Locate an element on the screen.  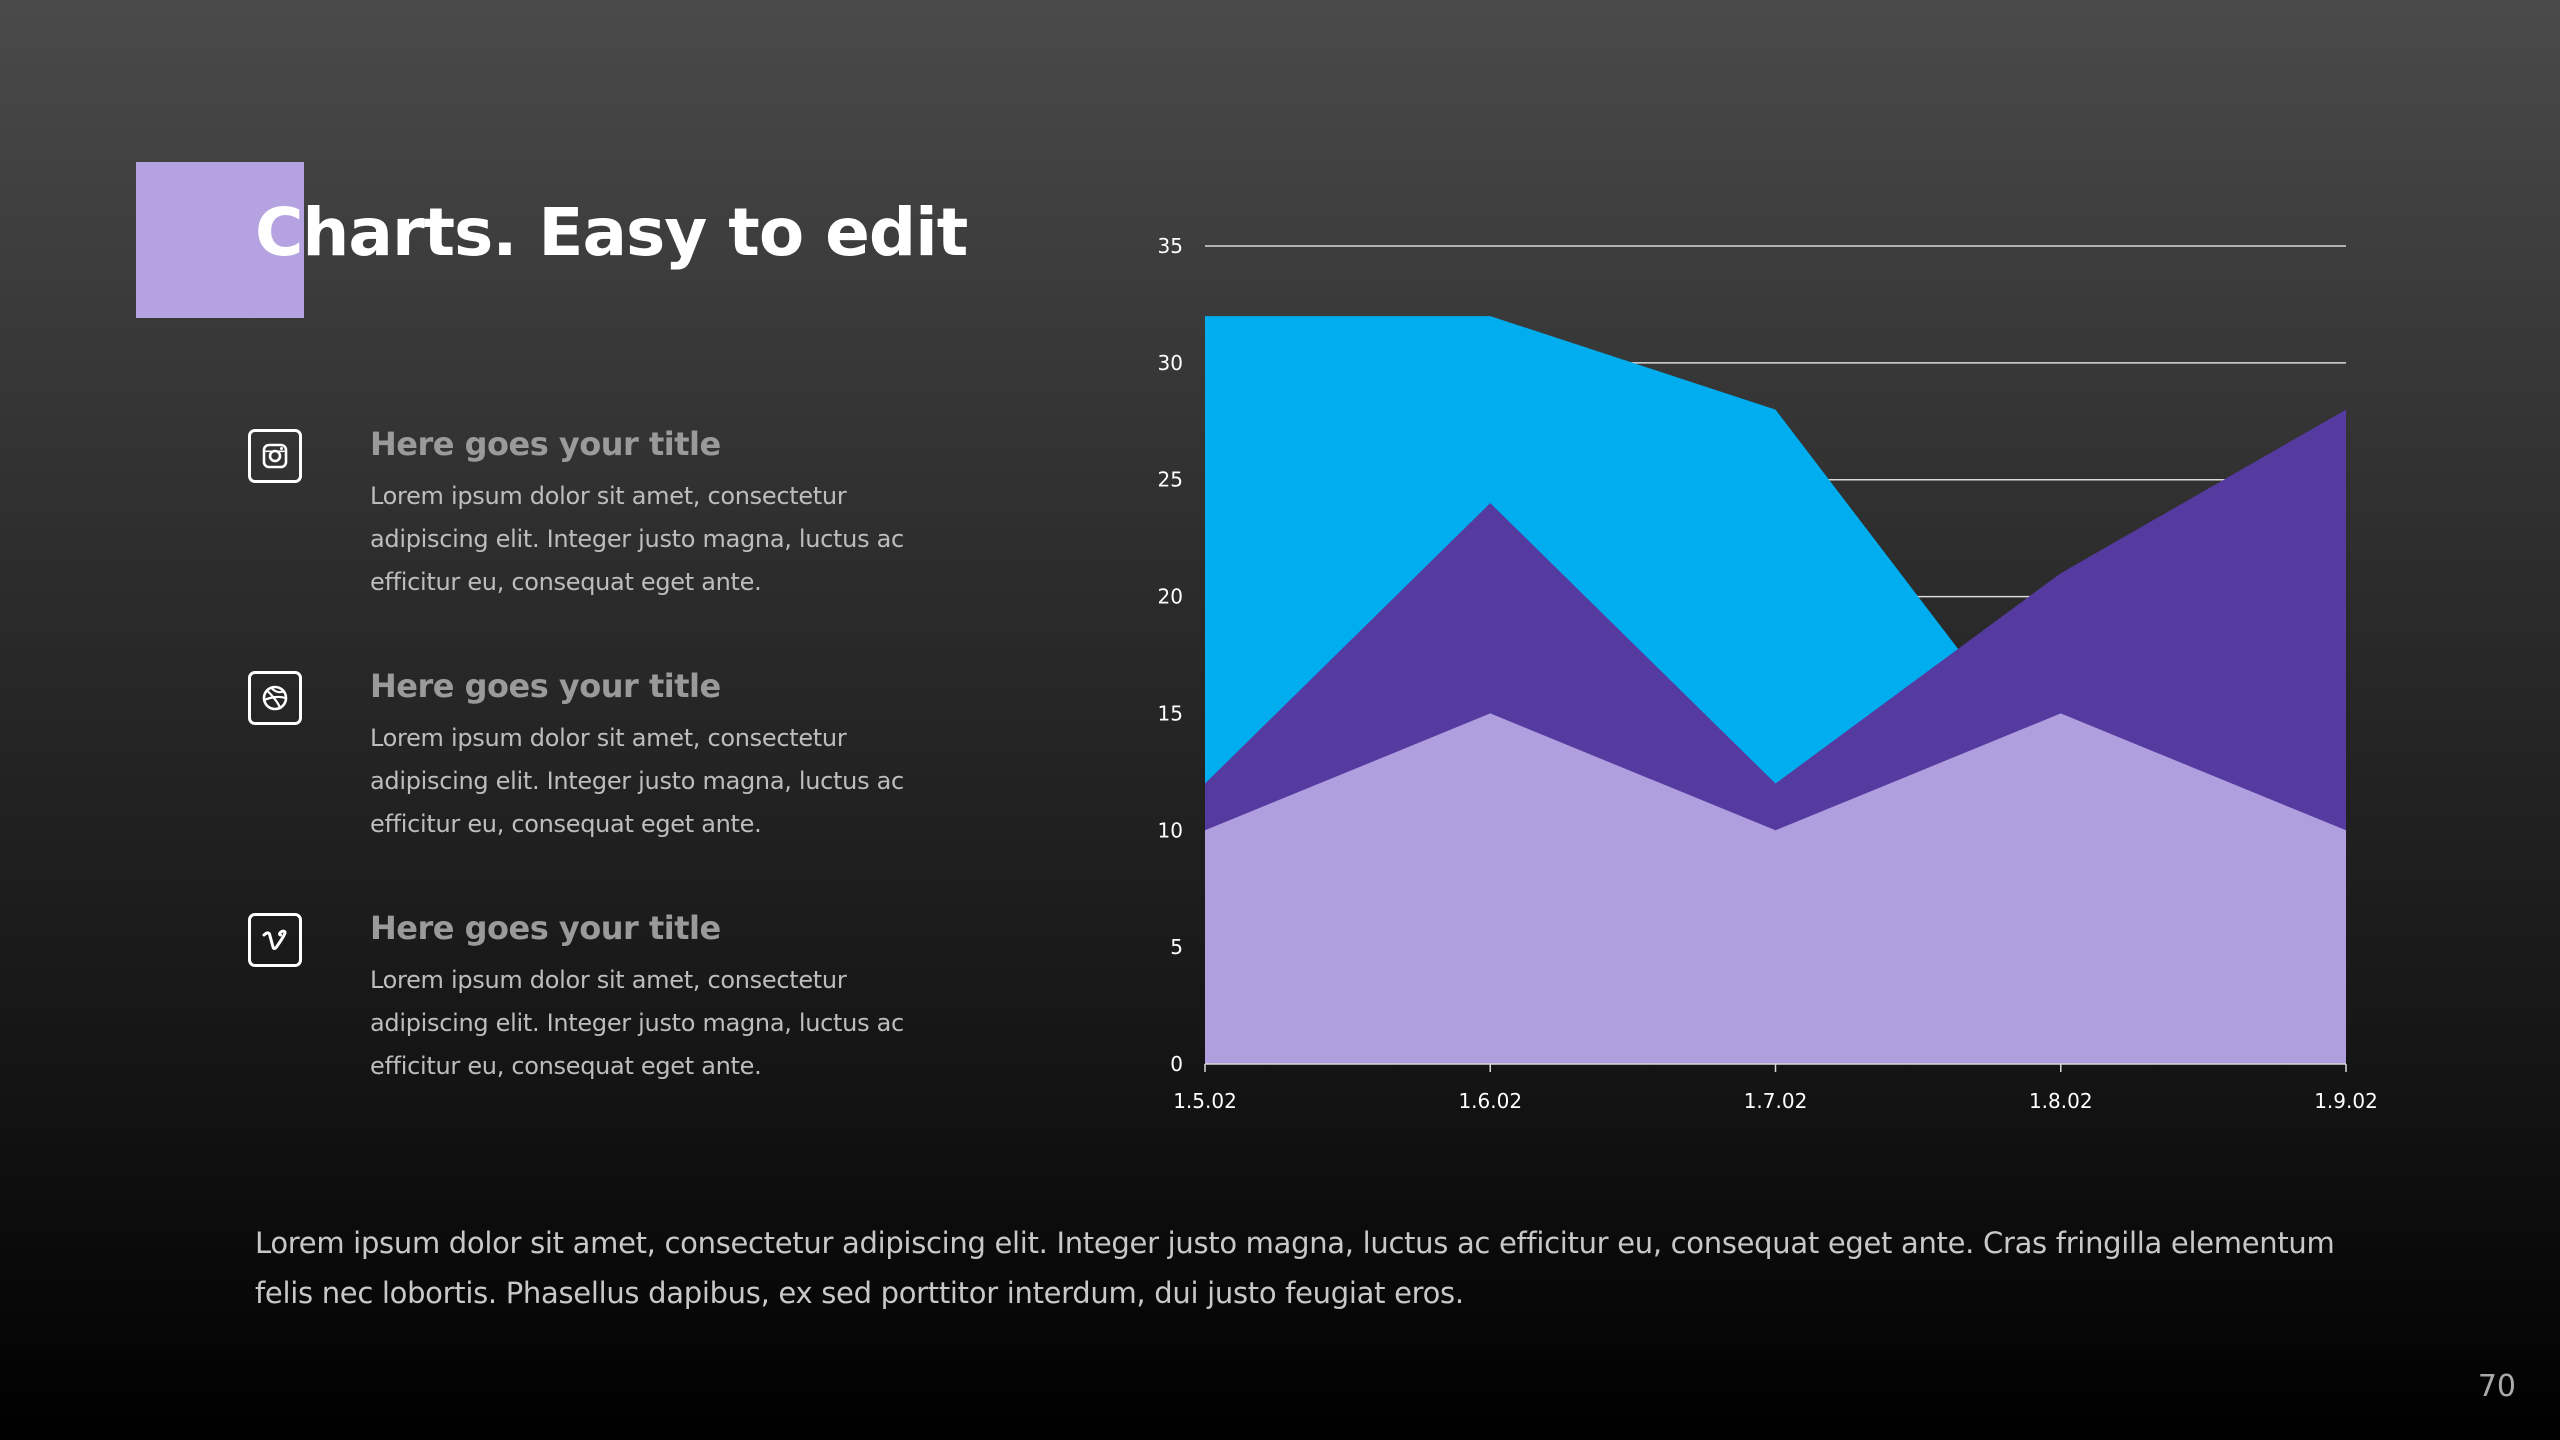
x-tick-label: 1.7.02 is located at coordinates (1776, 1101).